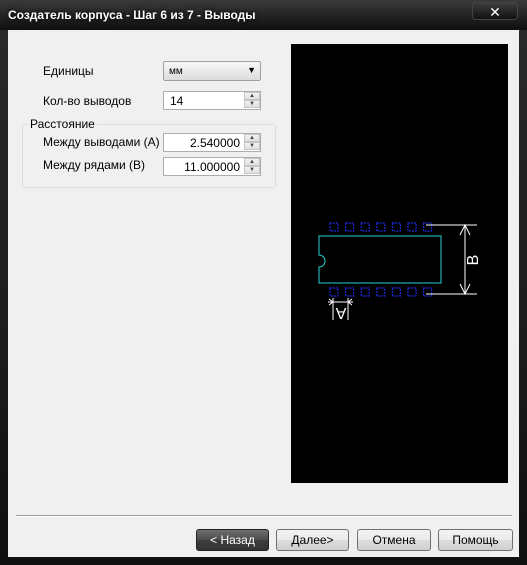 The width and height of the screenshot is (527, 565). Describe the element at coordinates (132, 15) in the screenshot. I see `window-title: Создатель корпуса - Шаг 6 из 7 - Выводы` at that location.